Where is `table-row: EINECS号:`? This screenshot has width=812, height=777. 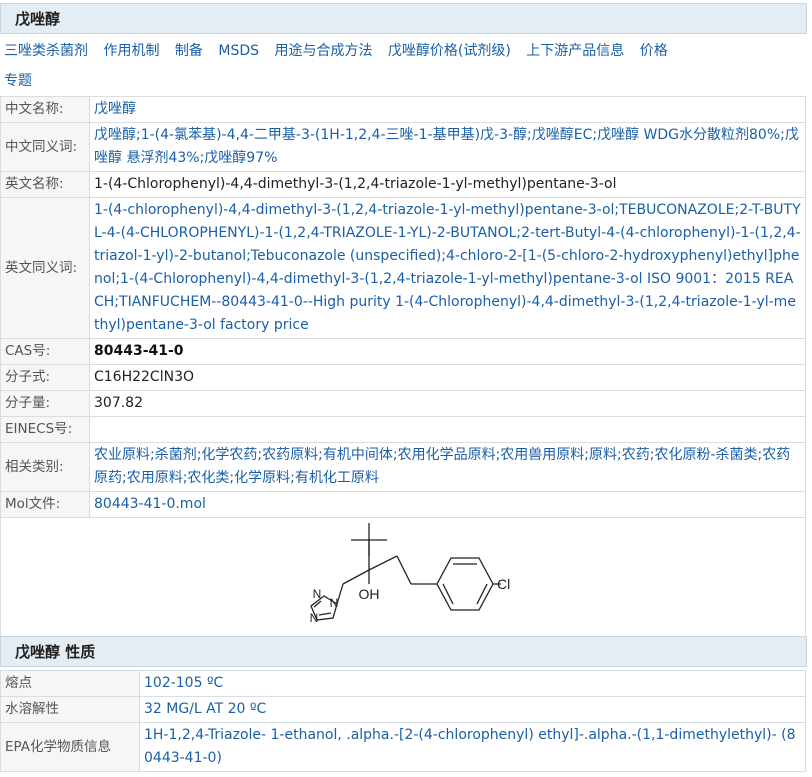 table-row: EINECS号: is located at coordinates (403, 429).